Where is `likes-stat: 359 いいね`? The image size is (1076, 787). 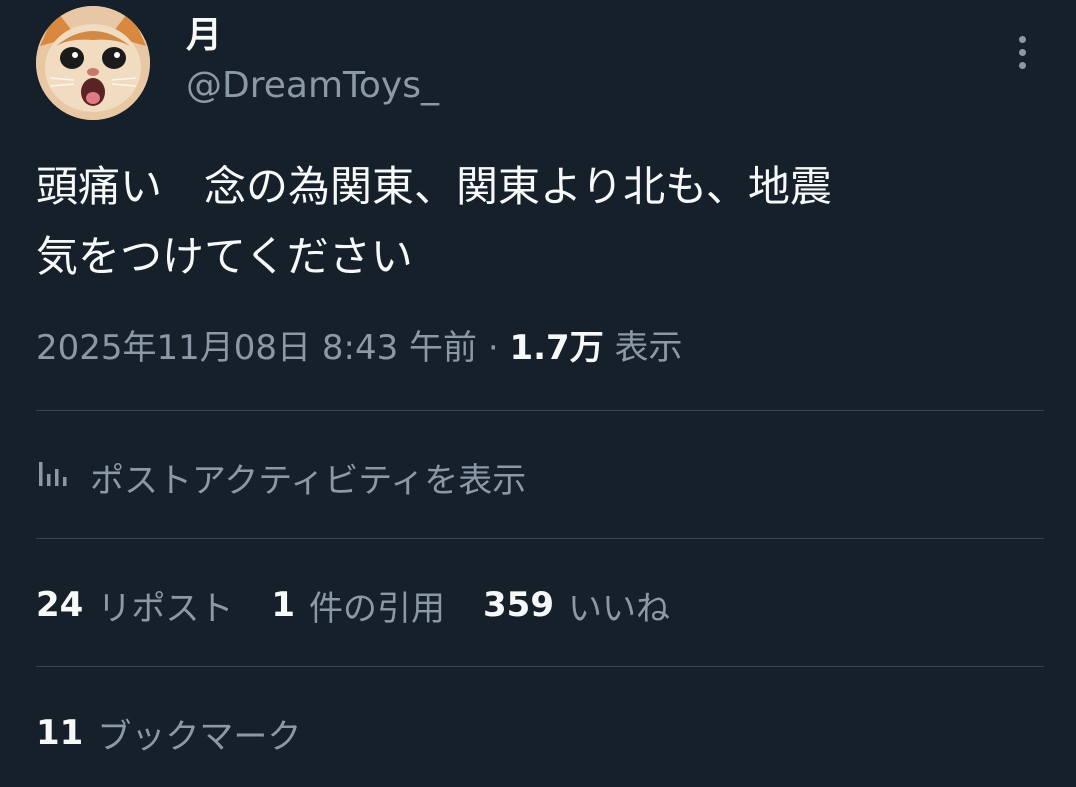
likes-stat: 359 いいね is located at coordinates (576, 605).